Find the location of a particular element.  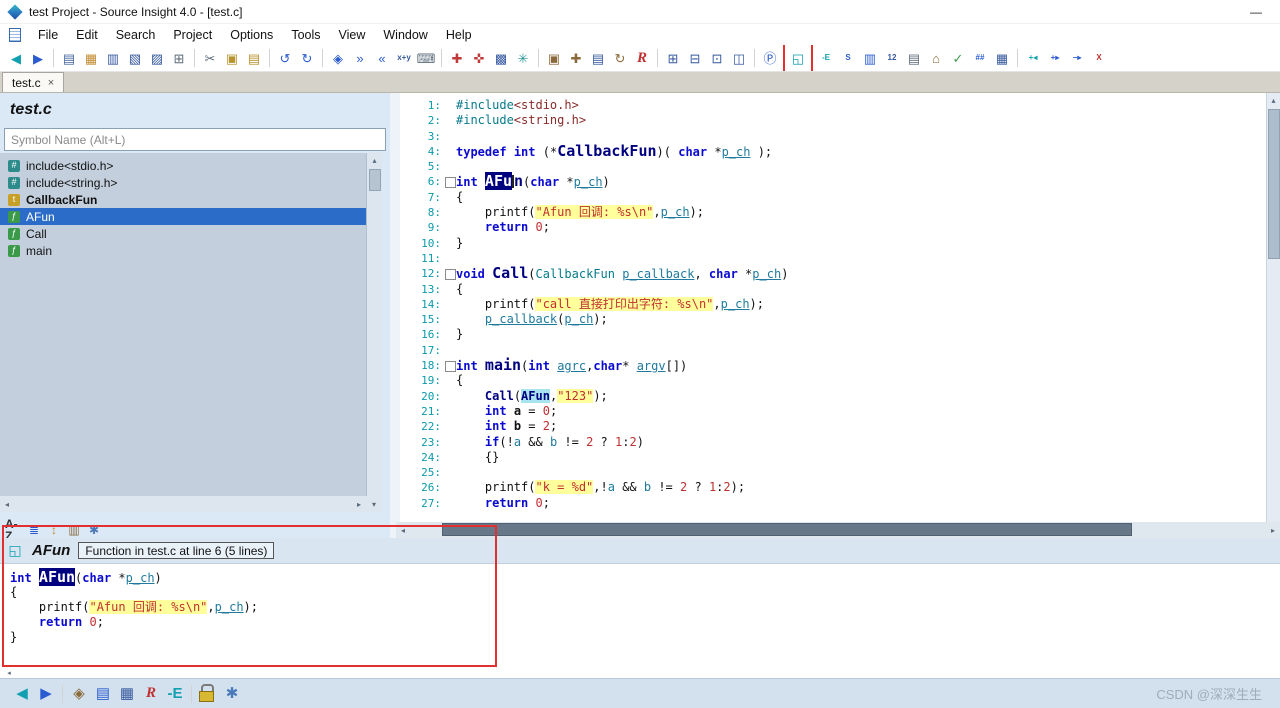

indent-left-icon: +◂ is located at coordinates (1033, 58).